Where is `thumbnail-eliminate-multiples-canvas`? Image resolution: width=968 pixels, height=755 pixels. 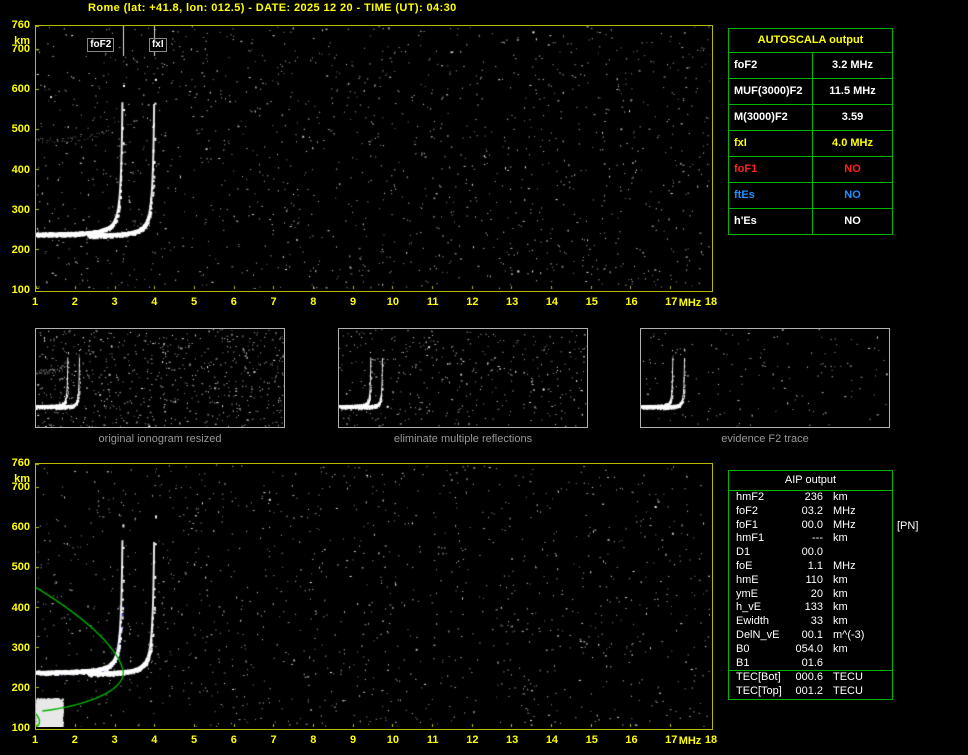 thumbnail-eliminate-multiples-canvas is located at coordinates (463, 378).